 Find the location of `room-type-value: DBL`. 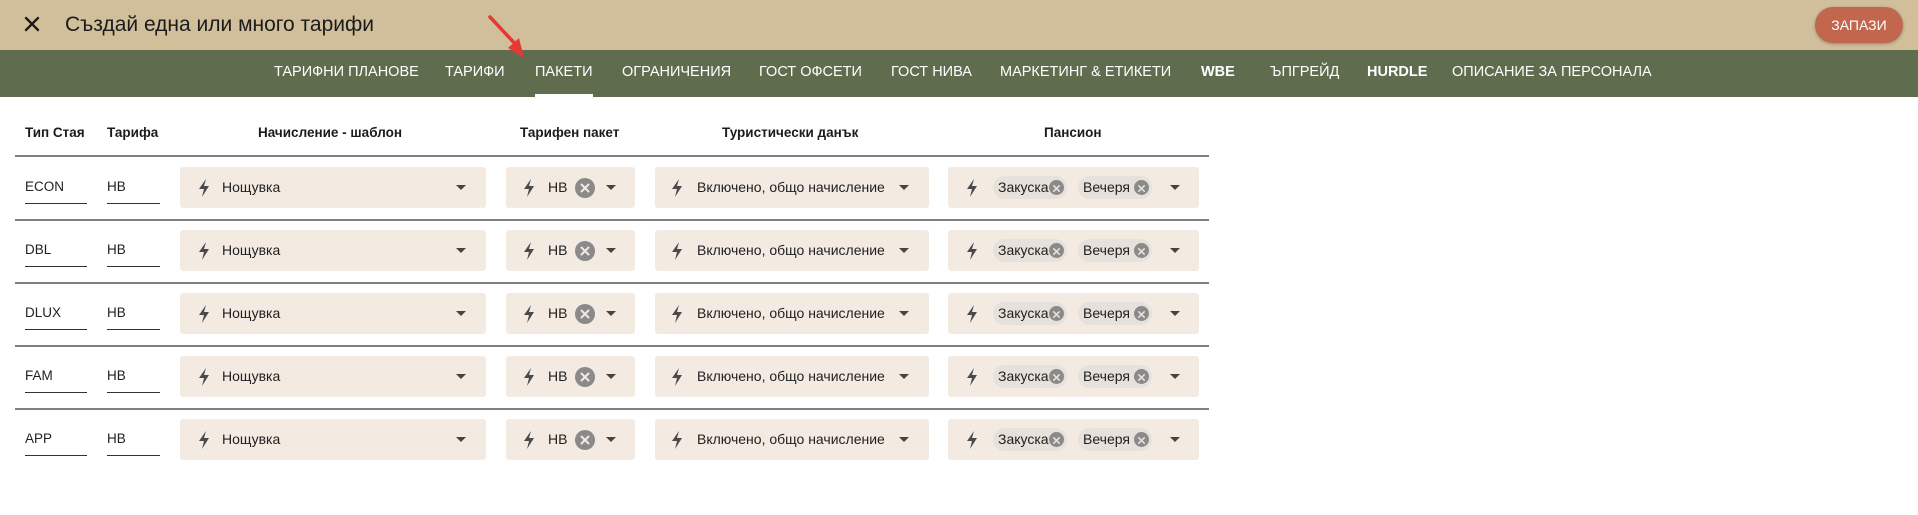

room-type-value: DBL is located at coordinates (38, 249).